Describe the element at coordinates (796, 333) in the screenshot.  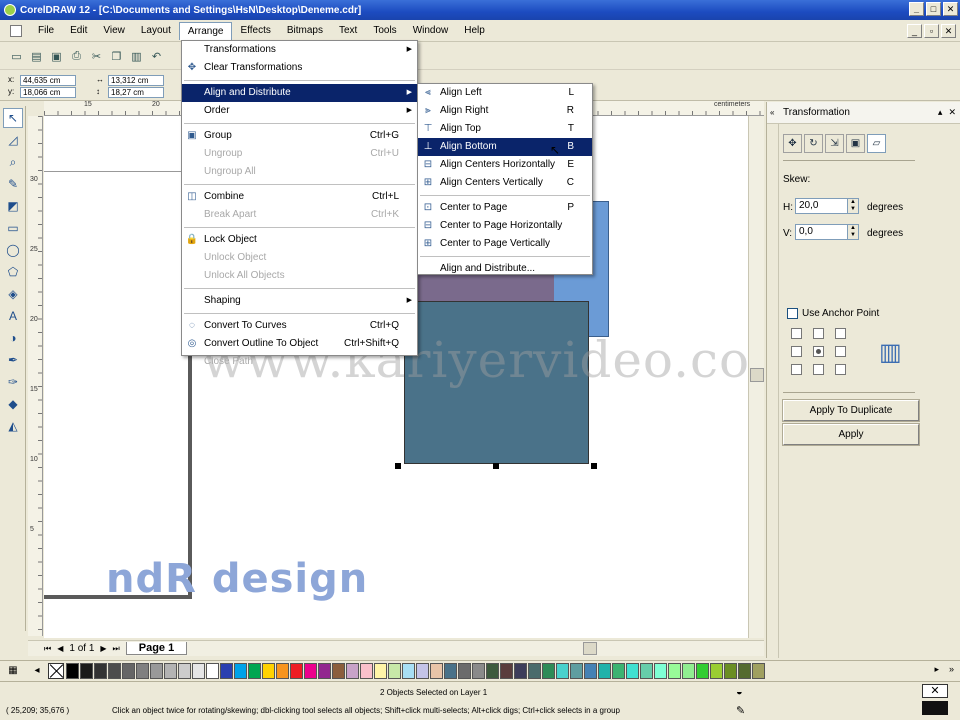
I see `anchor-top-left` at that location.